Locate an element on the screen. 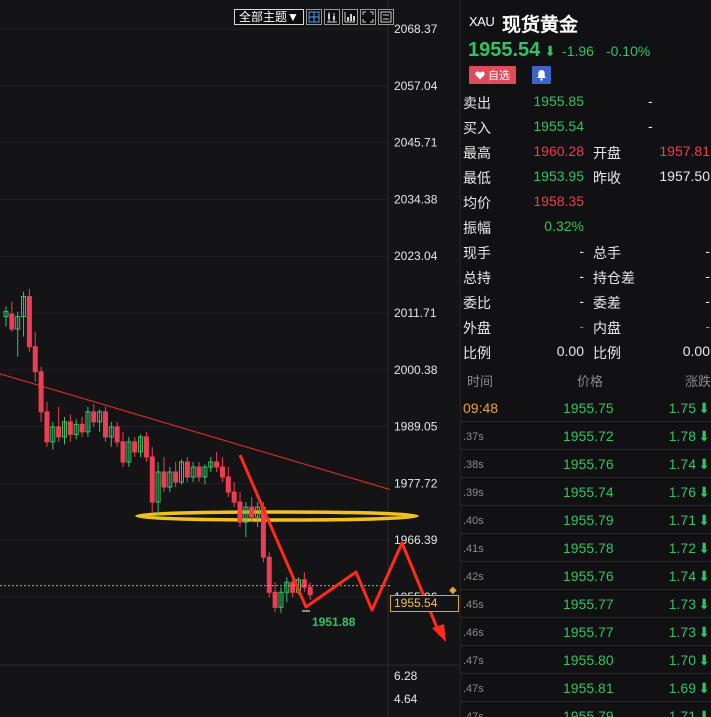  ticks-header-time: 时间 is located at coordinates (480, 381).